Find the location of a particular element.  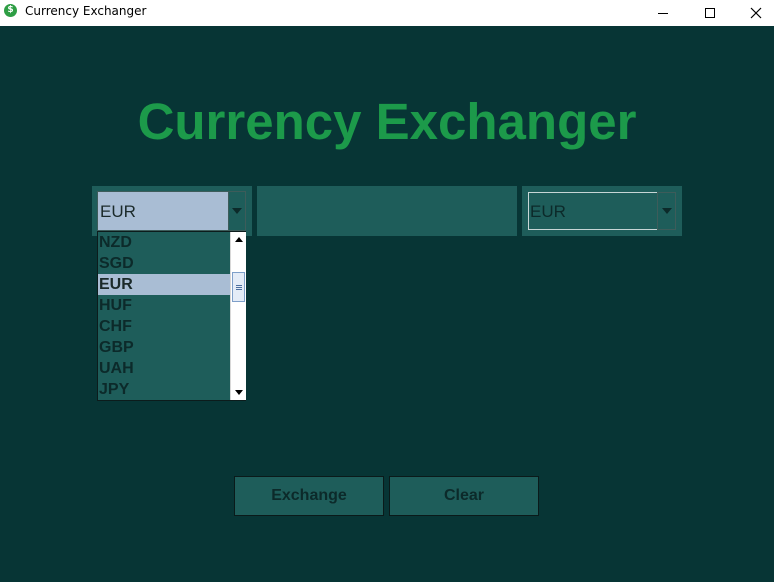

from-currency-combobox: EUR is located at coordinates (171, 211).